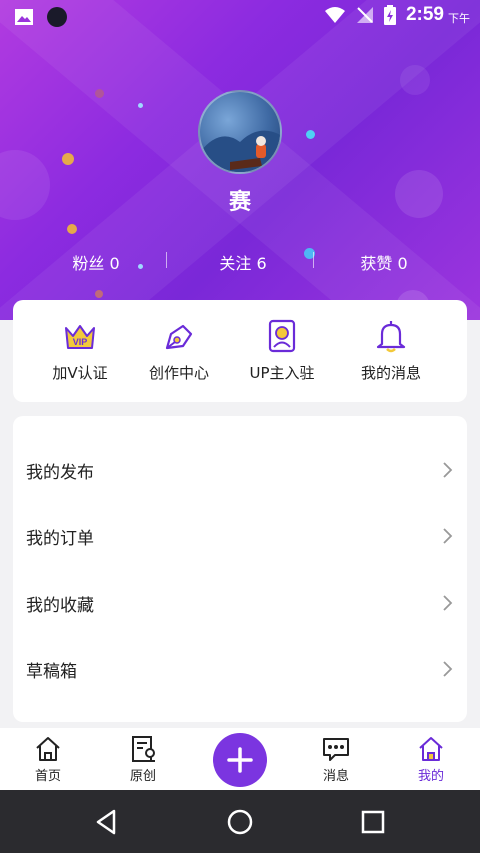 The height and width of the screenshot is (853, 480). I want to click on clock-ampm: 下午, so click(459, 18).